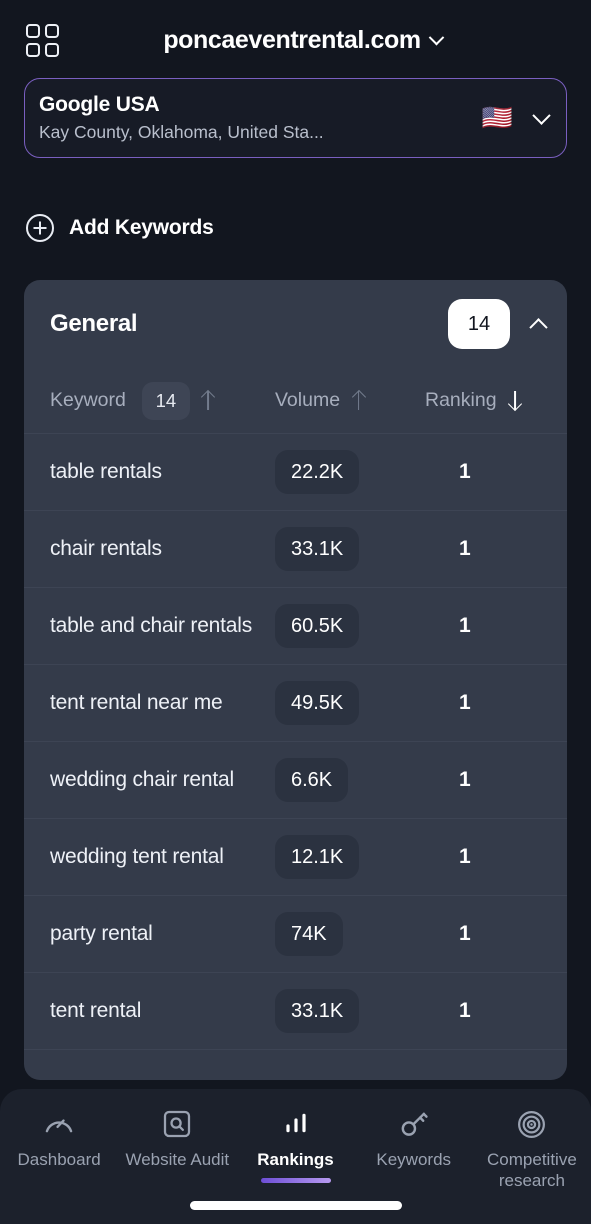 The image size is (591, 1224). What do you see at coordinates (309, 934) in the screenshot?
I see `volume-pill: 74K` at bounding box center [309, 934].